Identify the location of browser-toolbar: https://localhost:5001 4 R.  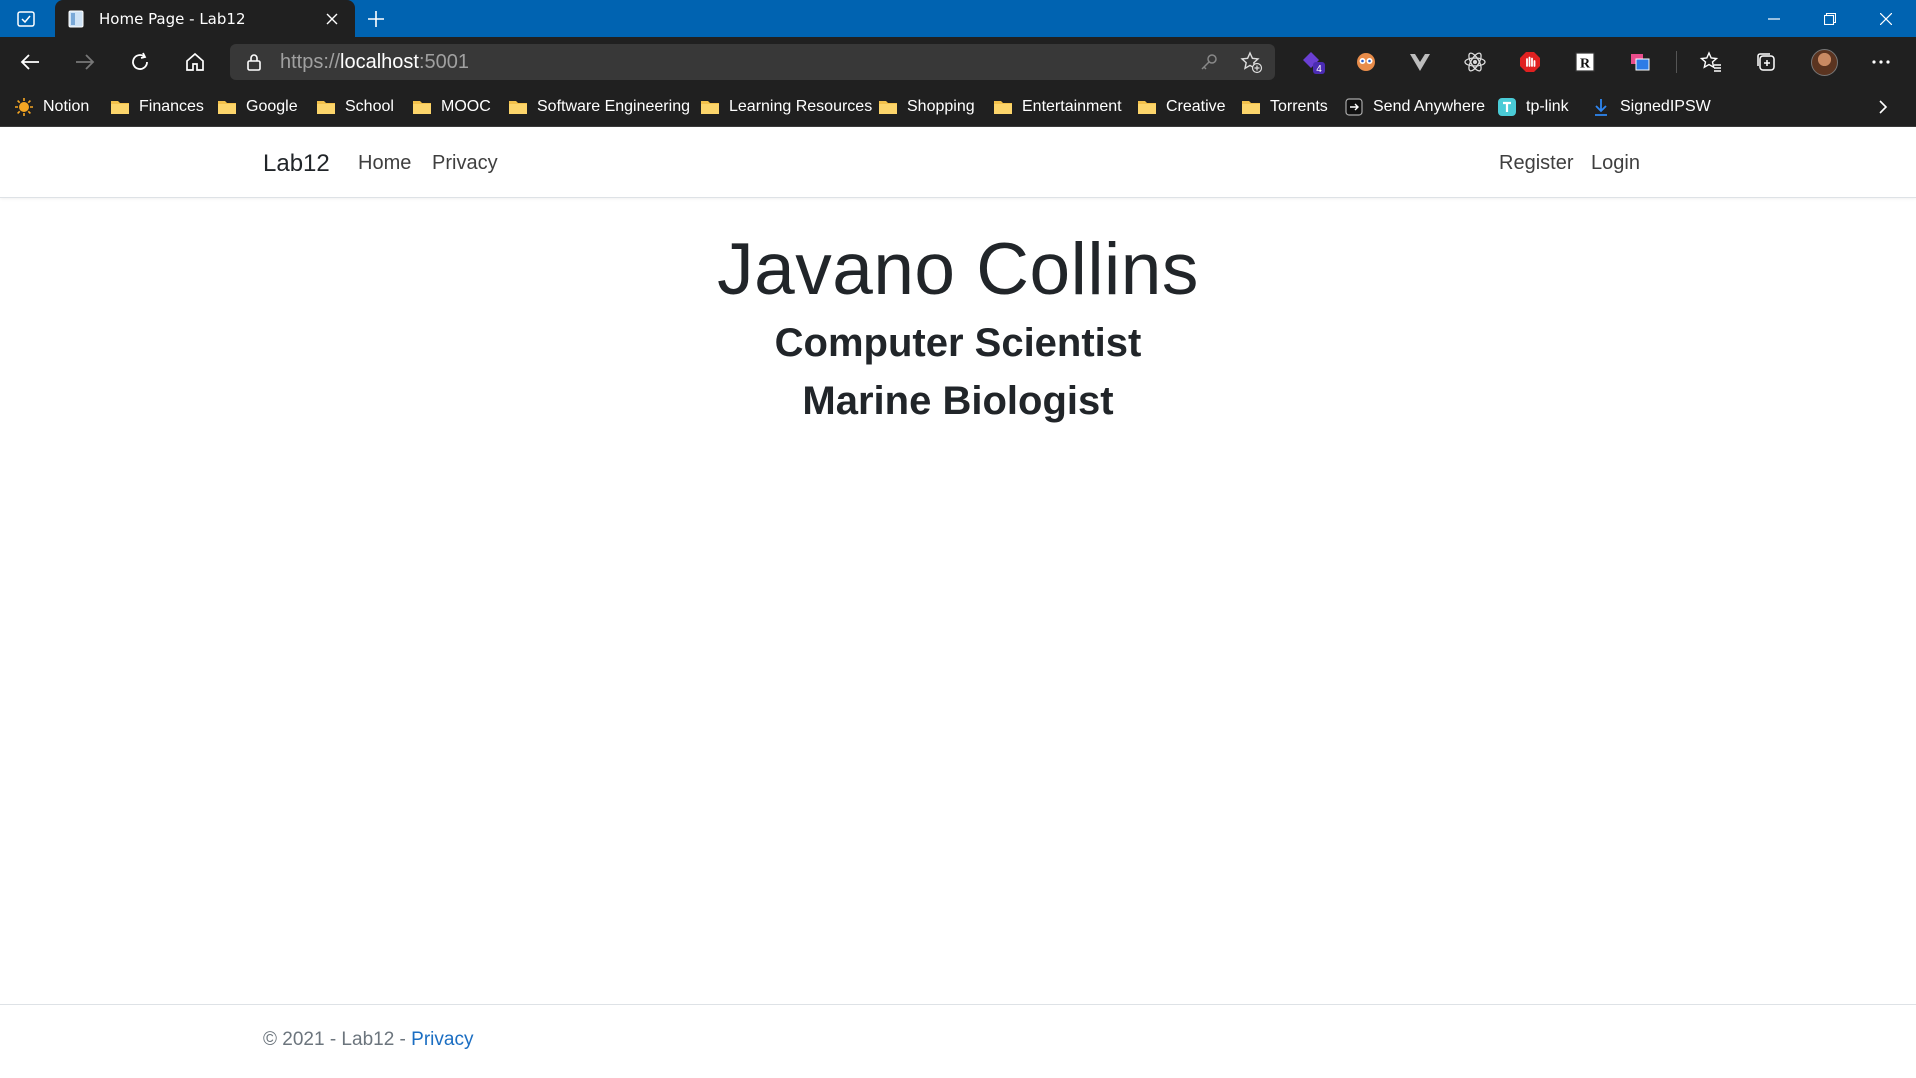
(958, 62).